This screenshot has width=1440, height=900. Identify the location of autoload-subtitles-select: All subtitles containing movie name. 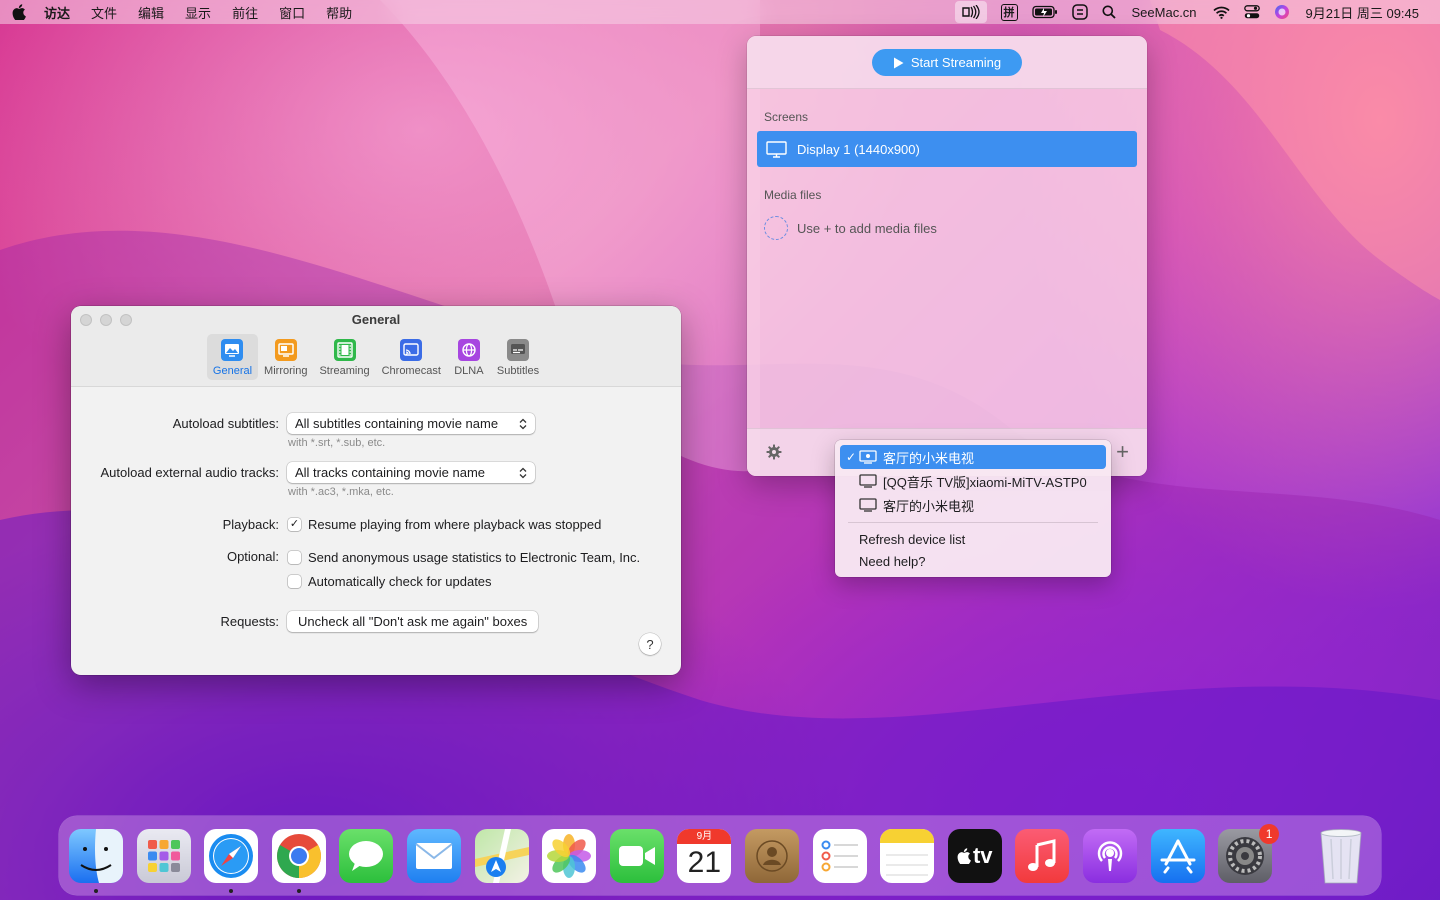
(411, 423).